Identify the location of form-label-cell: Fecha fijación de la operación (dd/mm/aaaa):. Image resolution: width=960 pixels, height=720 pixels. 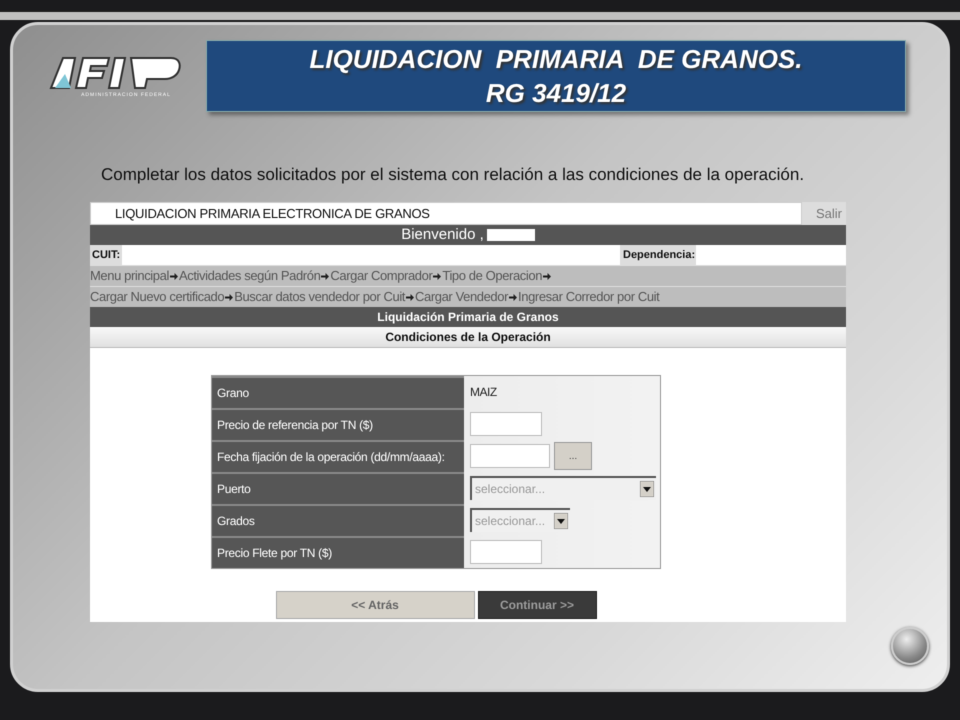
(338, 456).